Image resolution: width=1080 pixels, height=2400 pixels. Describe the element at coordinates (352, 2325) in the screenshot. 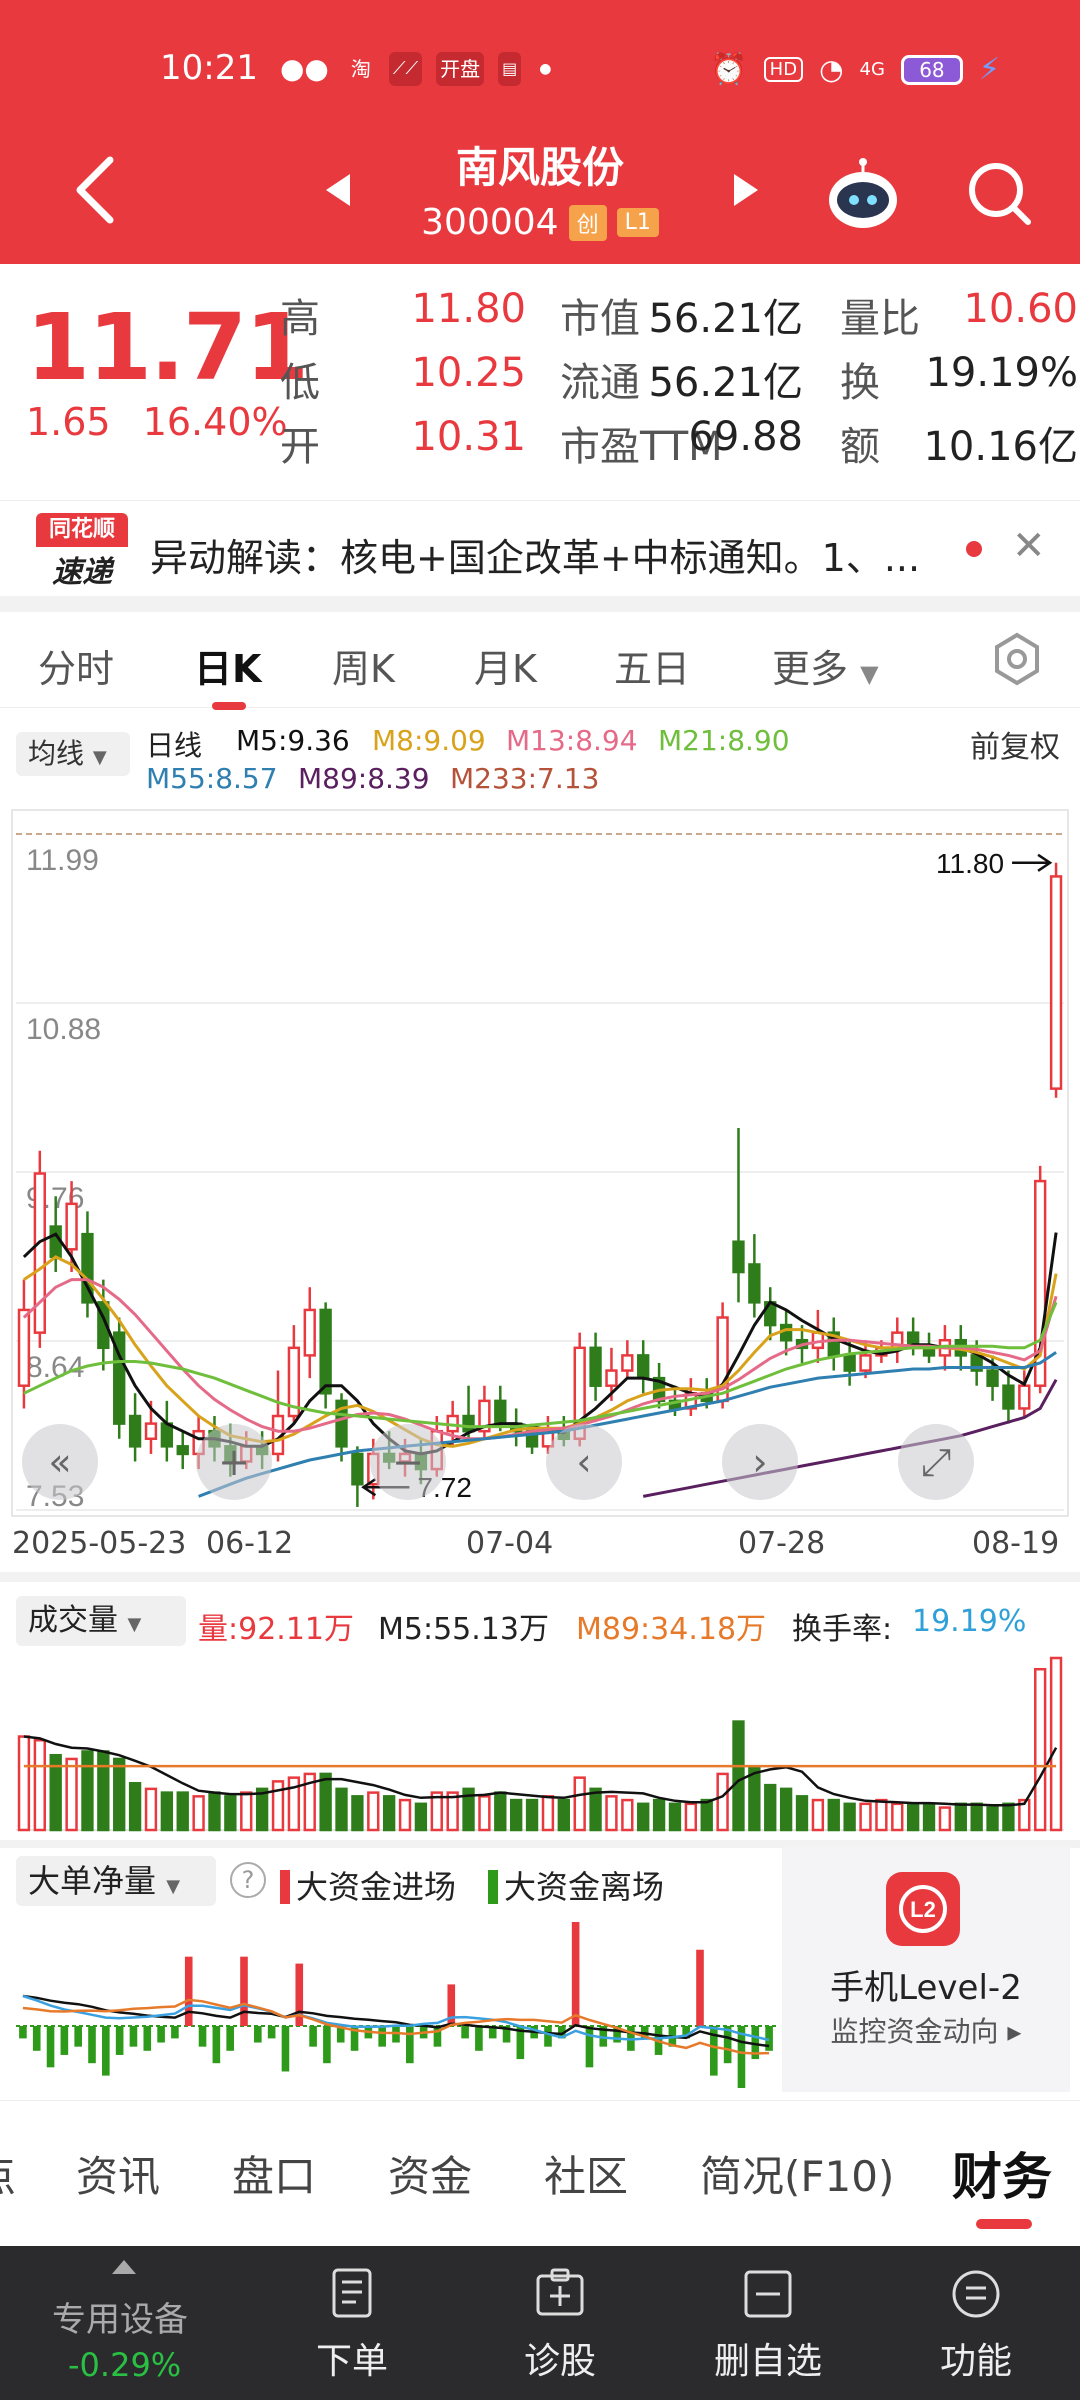

I see `order-button: 下单` at that location.